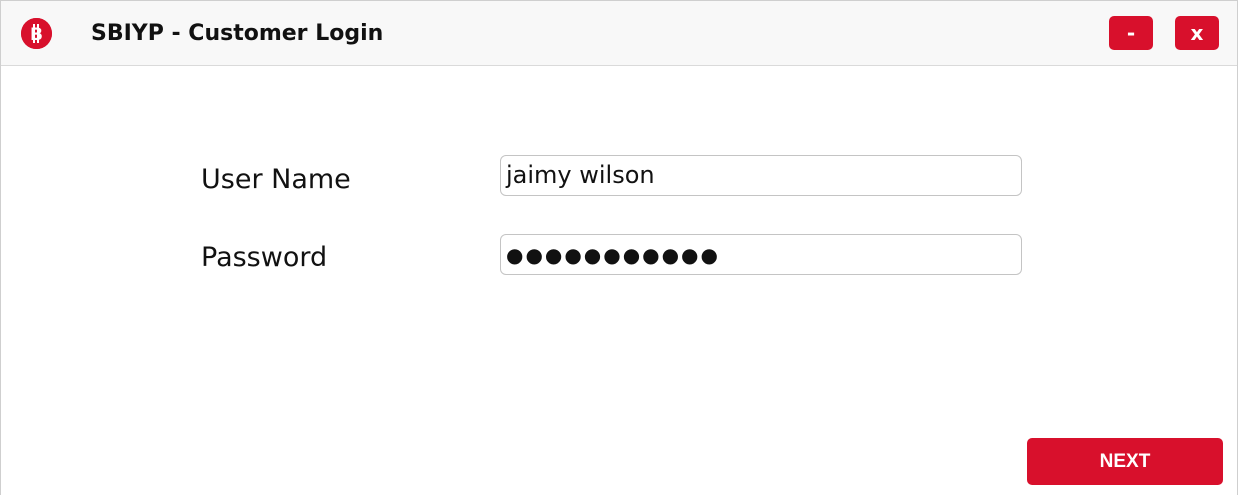  What do you see at coordinates (1197, 33) in the screenshot?
I see `close-button: x` at bounding box center [1197, 33].